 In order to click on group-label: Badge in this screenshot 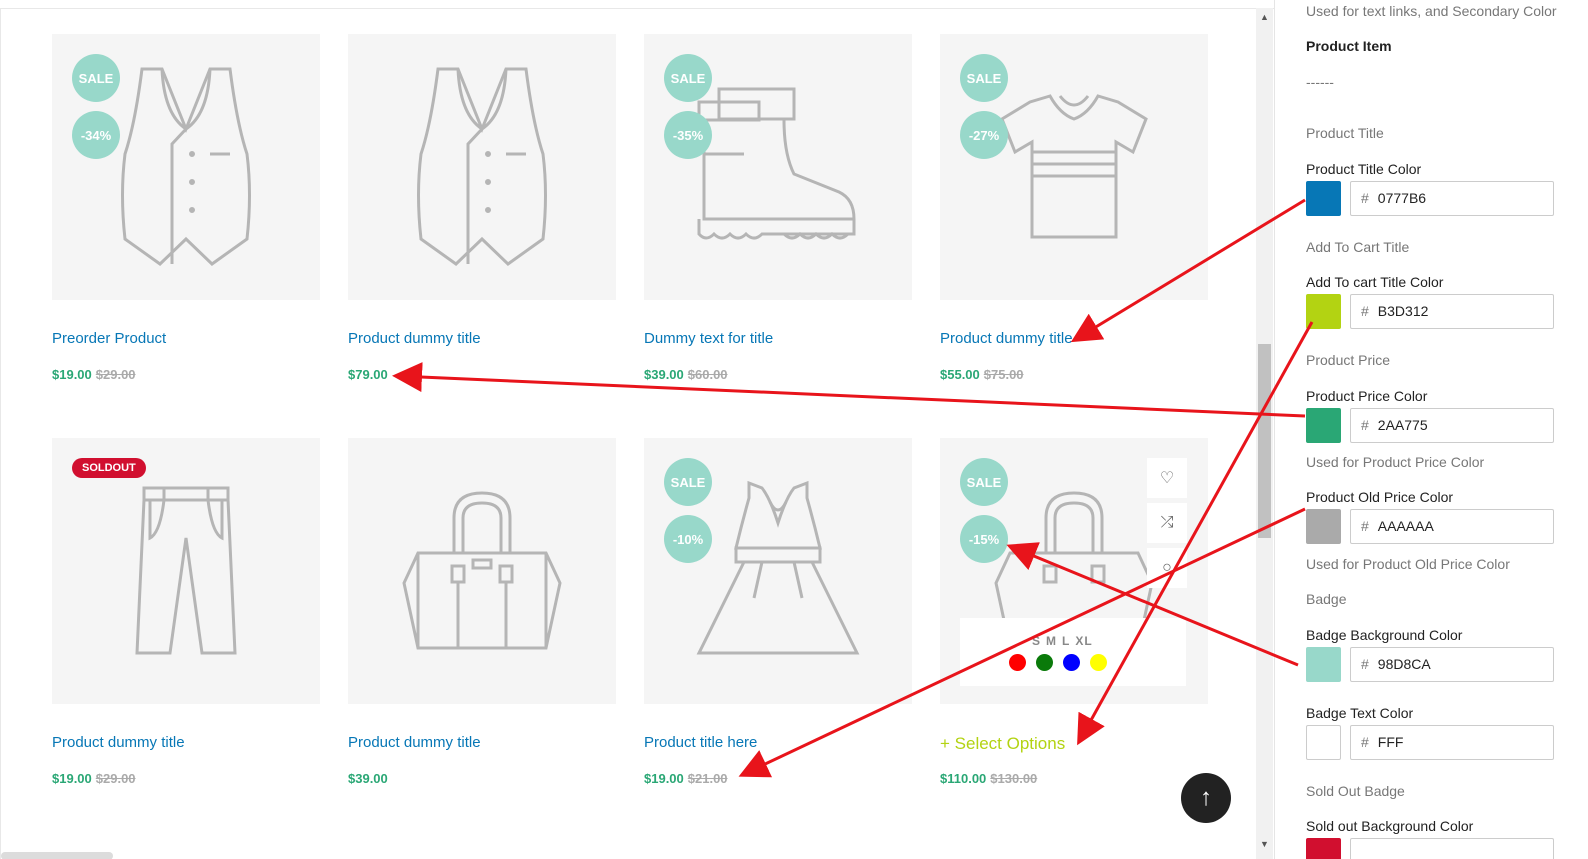, I will do `click(1326, 599)`.